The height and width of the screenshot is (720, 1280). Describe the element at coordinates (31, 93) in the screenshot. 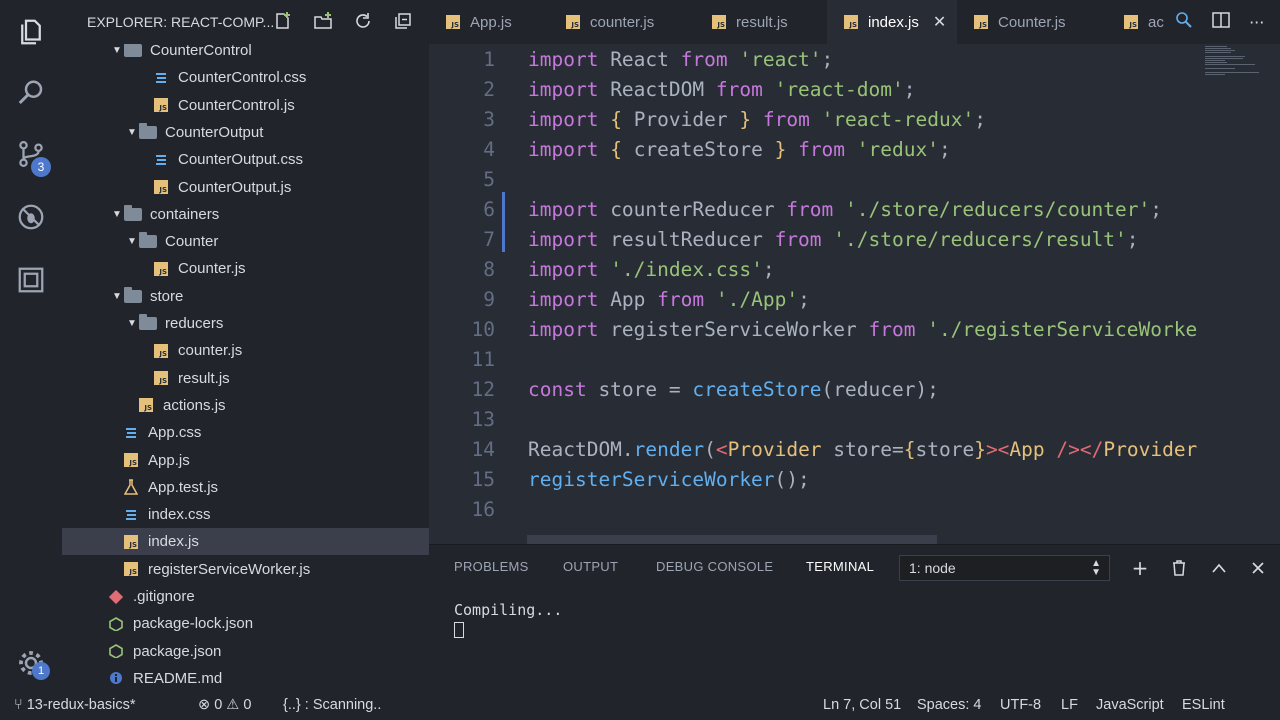

I see `search-icon` at that location.